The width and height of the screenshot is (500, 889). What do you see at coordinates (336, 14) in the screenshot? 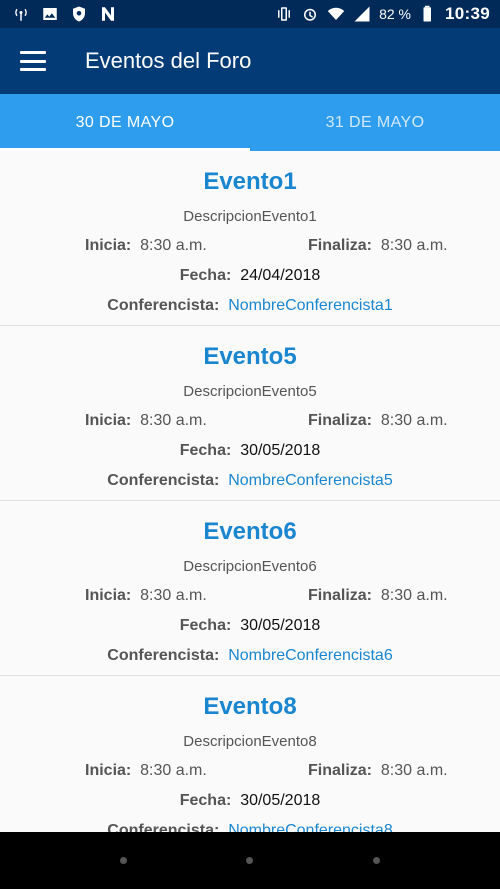
I see `wifi-icon` at bounding box center [336, 14].